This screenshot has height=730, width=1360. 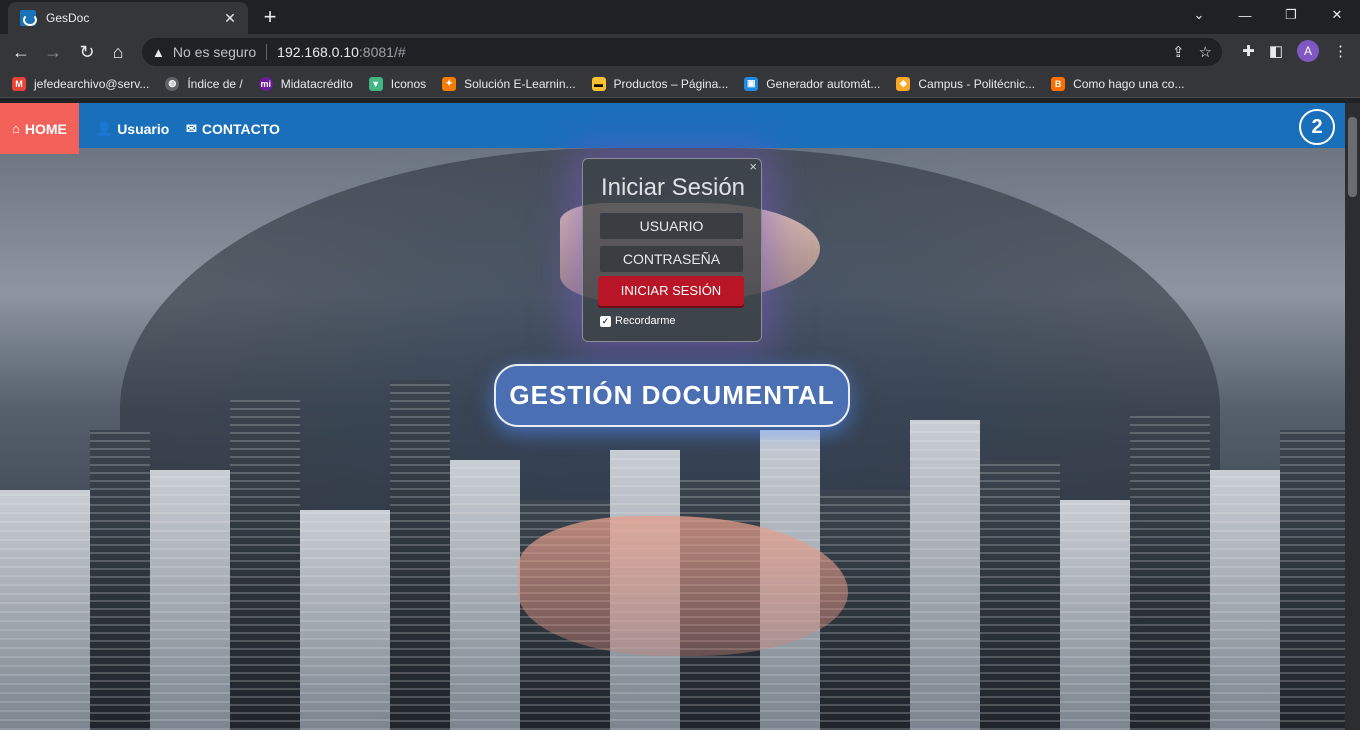 I want to click on bookmark-item: ◍ Índice de /, so click(x=204, y=83).